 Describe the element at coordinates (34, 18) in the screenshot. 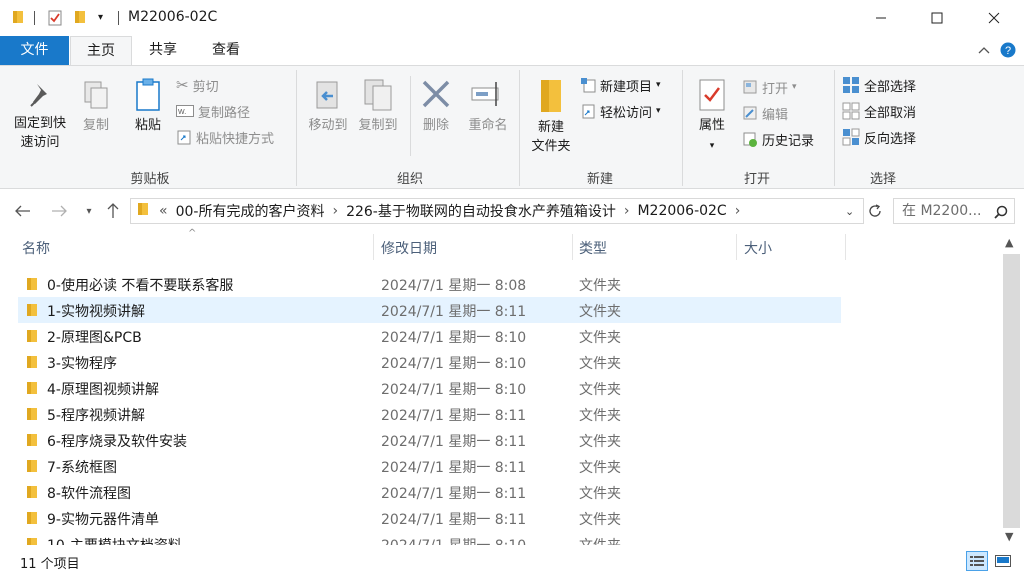

I see `divider` at that location.